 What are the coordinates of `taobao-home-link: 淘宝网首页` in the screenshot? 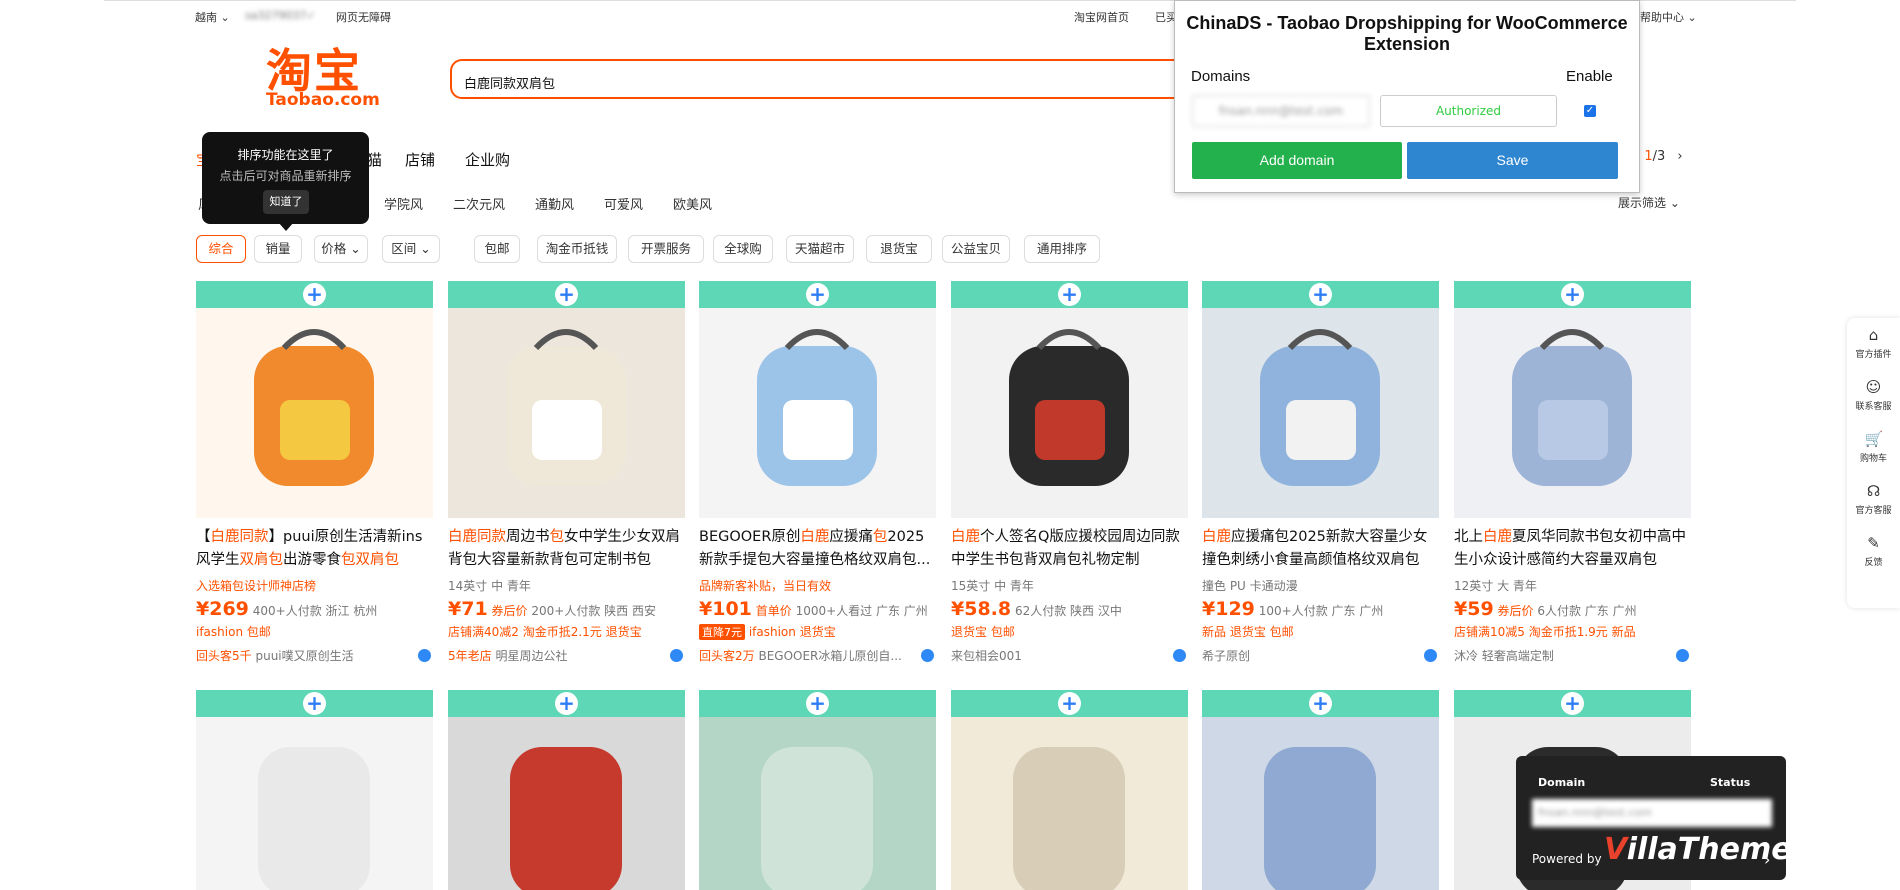 It's located at (1101, 17).